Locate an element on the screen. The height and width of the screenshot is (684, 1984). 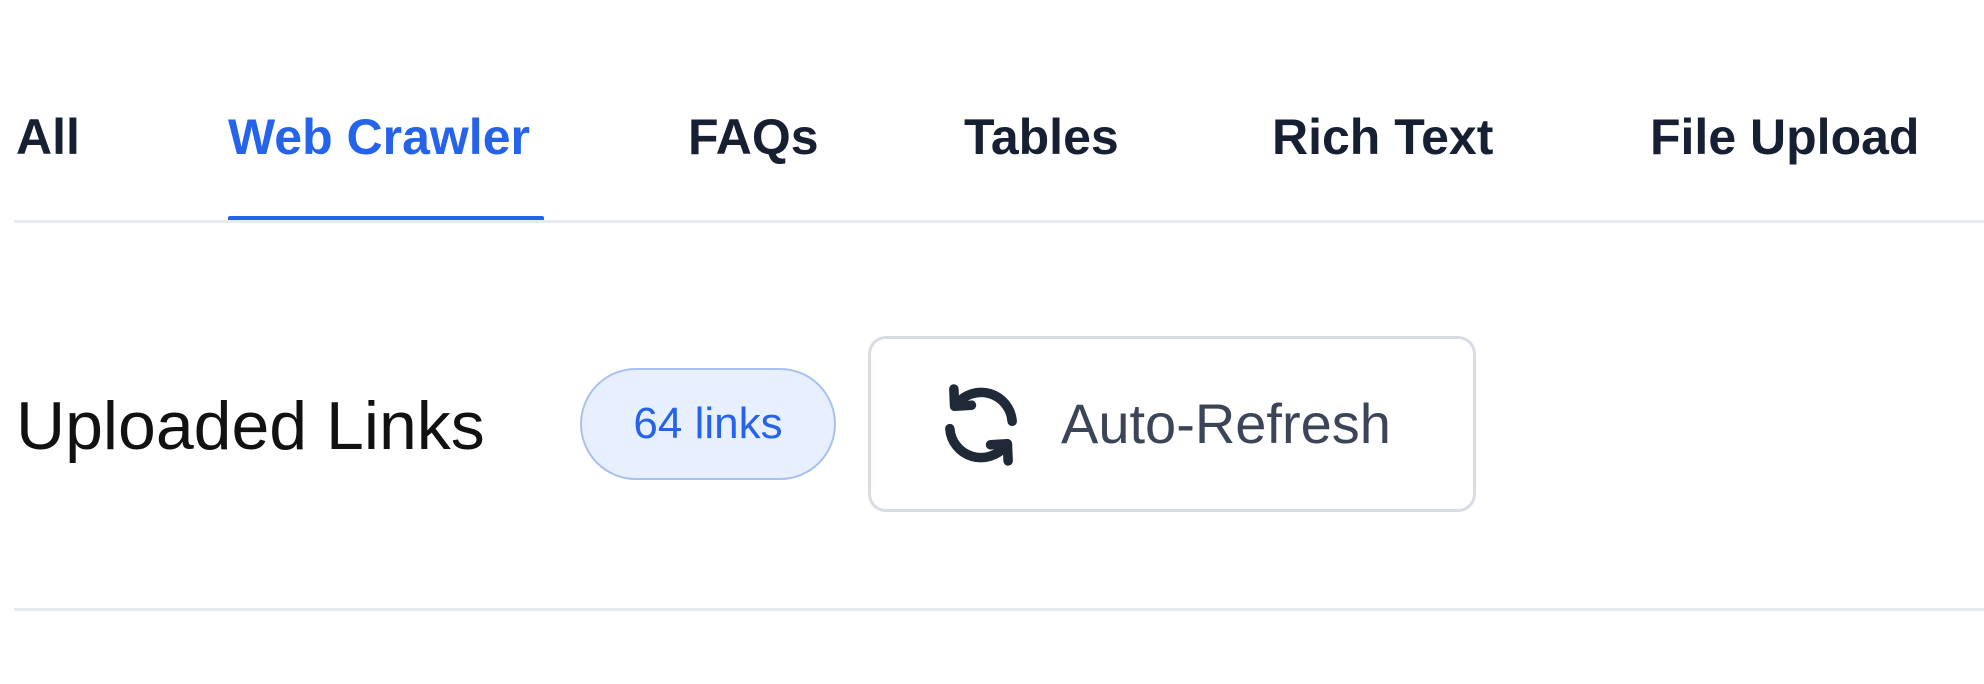
section-divider is located at coordinates (999, 609).